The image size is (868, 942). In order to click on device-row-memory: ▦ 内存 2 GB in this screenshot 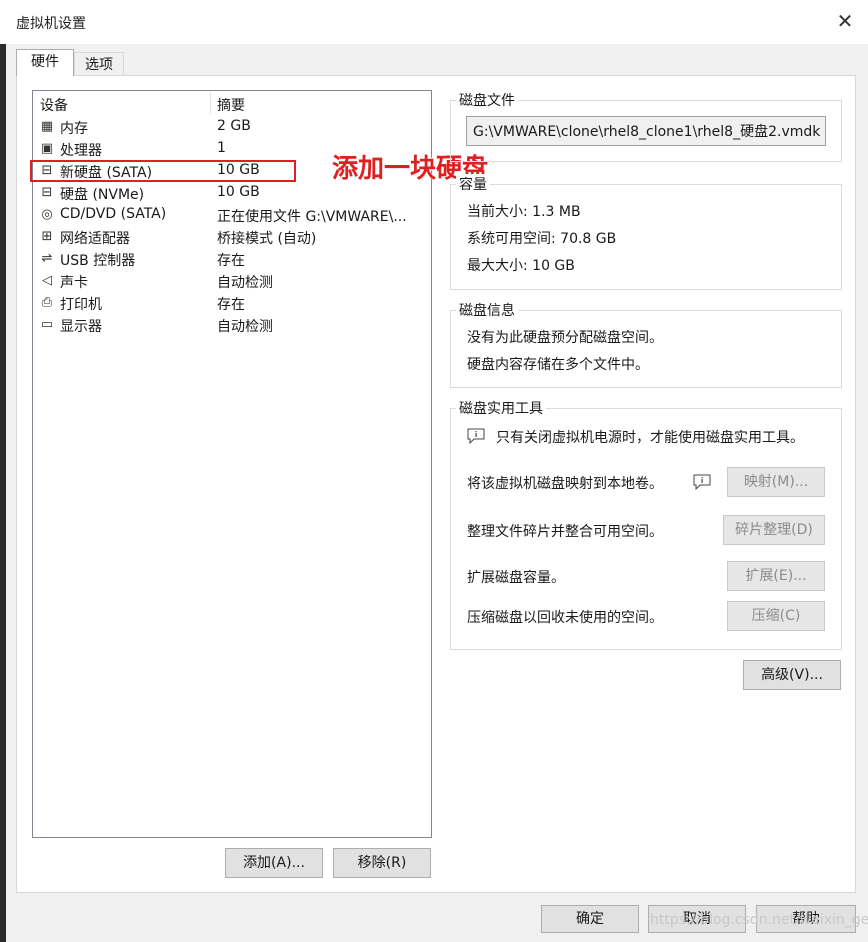, I will do `click(233, 127)`.